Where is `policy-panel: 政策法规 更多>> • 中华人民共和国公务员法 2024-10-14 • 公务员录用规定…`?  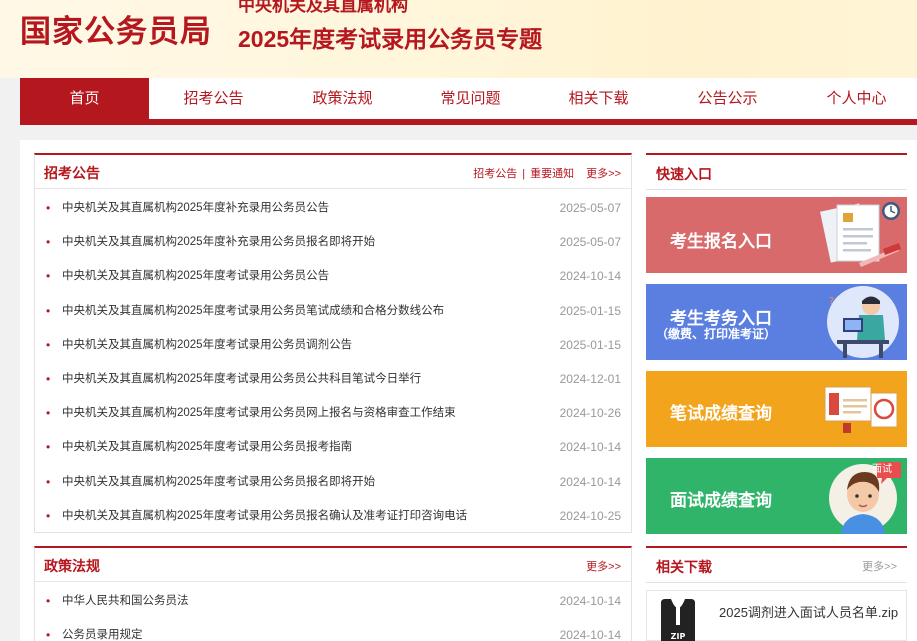
policy-panel: 政策法规 更多>> • 中华人民共和国公务员法 2024-10-14 • 公务员录用规定… is located at coordinates (333, 593).